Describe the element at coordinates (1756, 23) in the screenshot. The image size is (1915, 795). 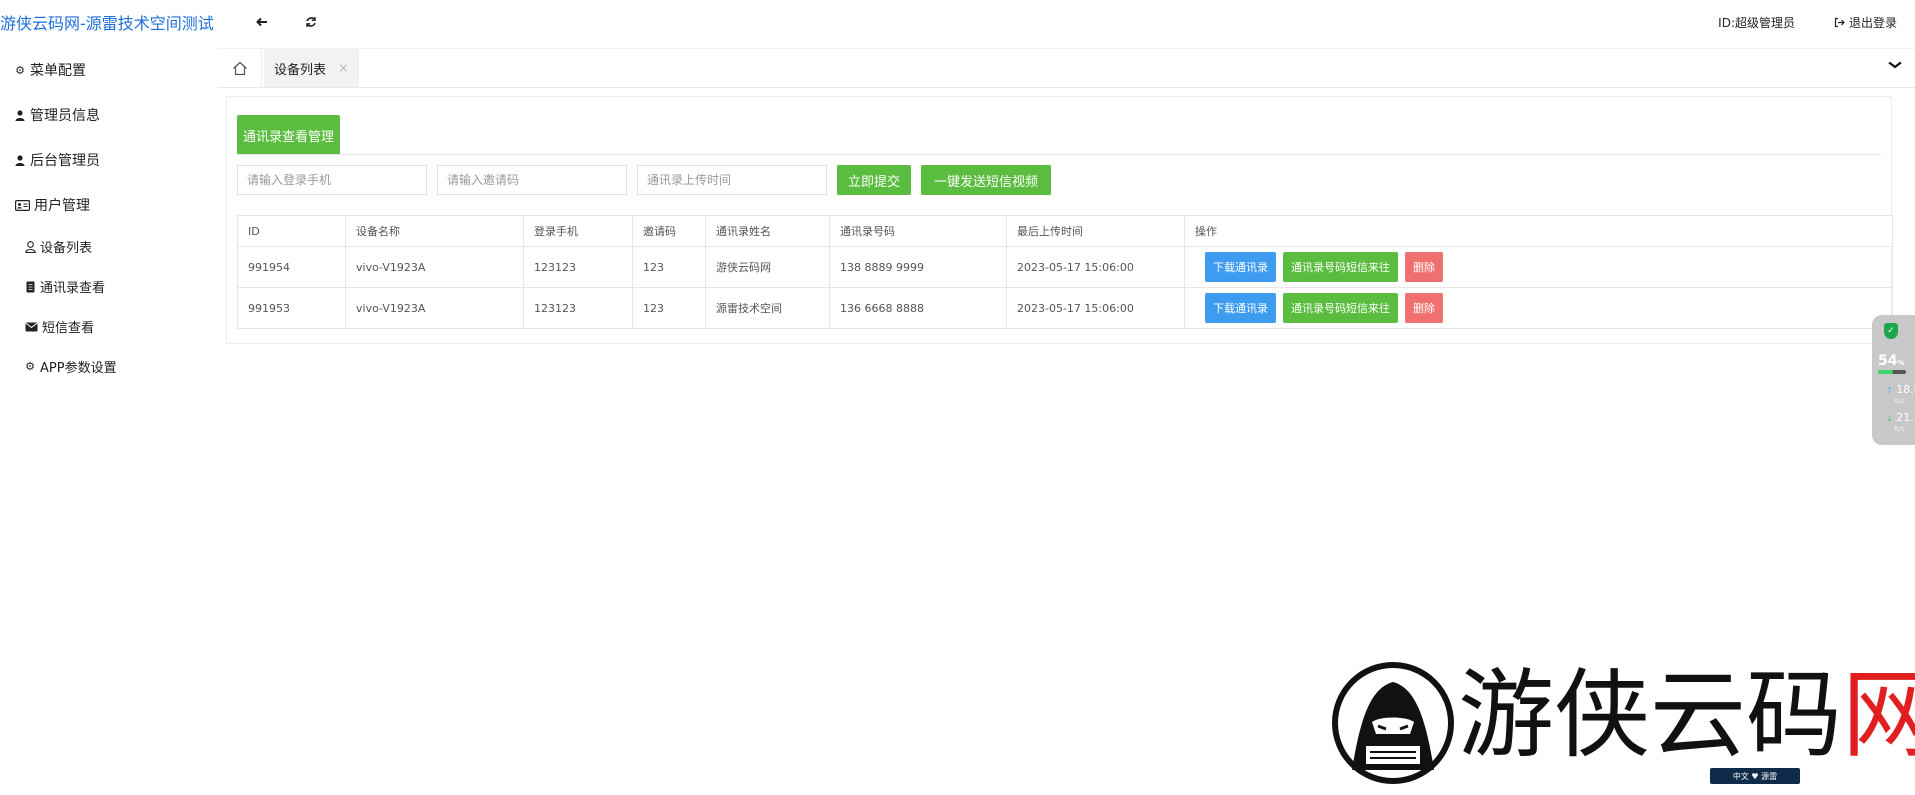
I see `user-id-label: ID:超级管理员` at that location.